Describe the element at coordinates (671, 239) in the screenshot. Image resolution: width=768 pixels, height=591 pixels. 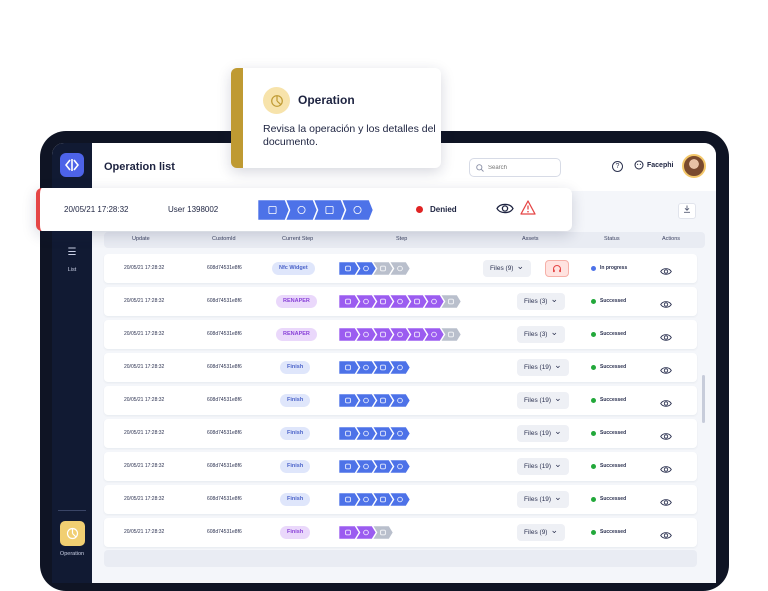
I see `header-actions: Actions` at that location.